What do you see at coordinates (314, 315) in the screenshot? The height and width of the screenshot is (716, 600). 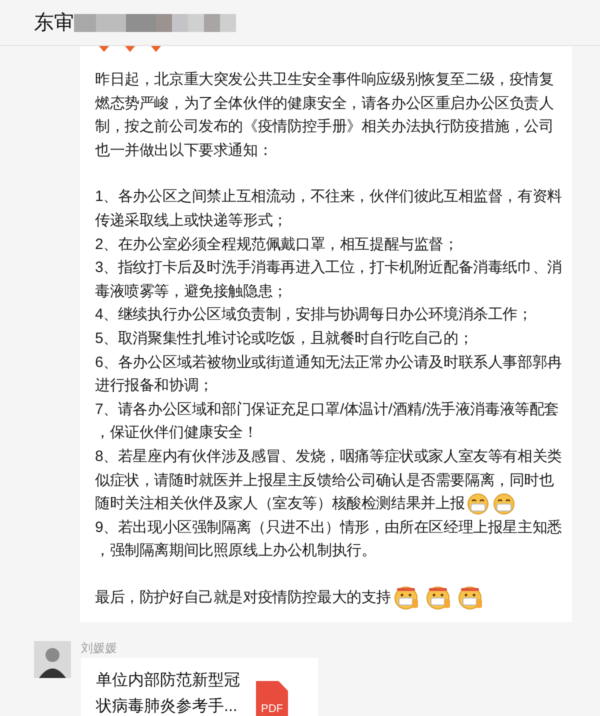 I see `list-item: 4、继续执行办公区域负责制，安排与协调每日办公环境消杀工作；` at bounding box center [314, 315].